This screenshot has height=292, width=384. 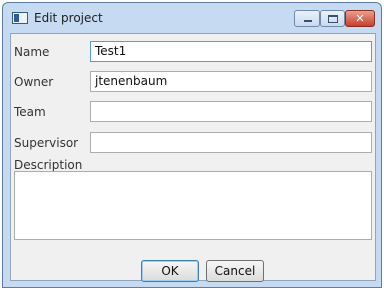 What do you see at coordinates (231, 111) in the screenshot?
I see `team-field` at bounding box center [231, 111].